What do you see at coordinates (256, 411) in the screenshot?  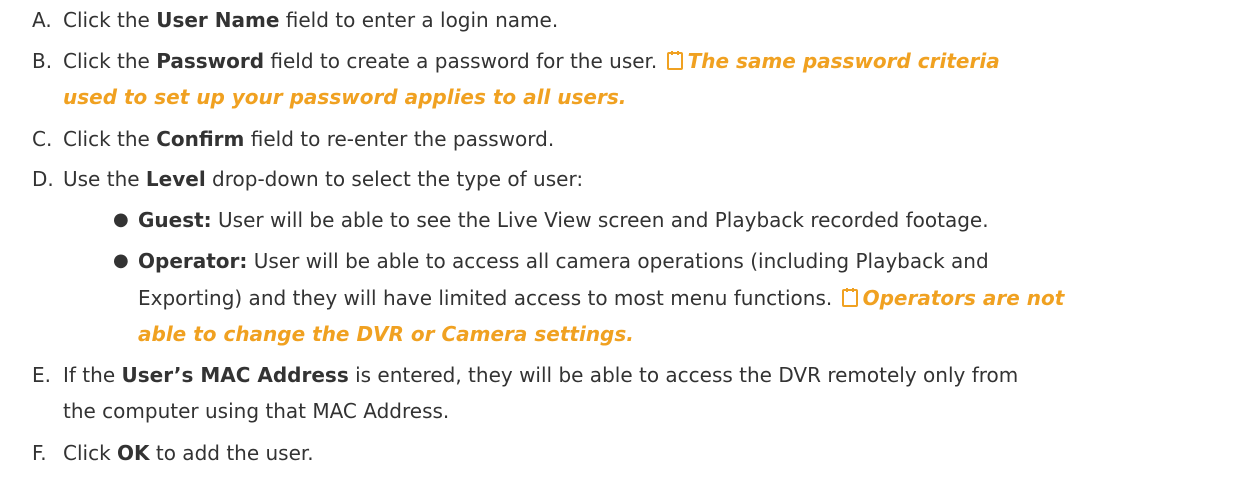 I see `step-e-text-continued: the computer using that MAC Address.` at bounding box center [256, 411].